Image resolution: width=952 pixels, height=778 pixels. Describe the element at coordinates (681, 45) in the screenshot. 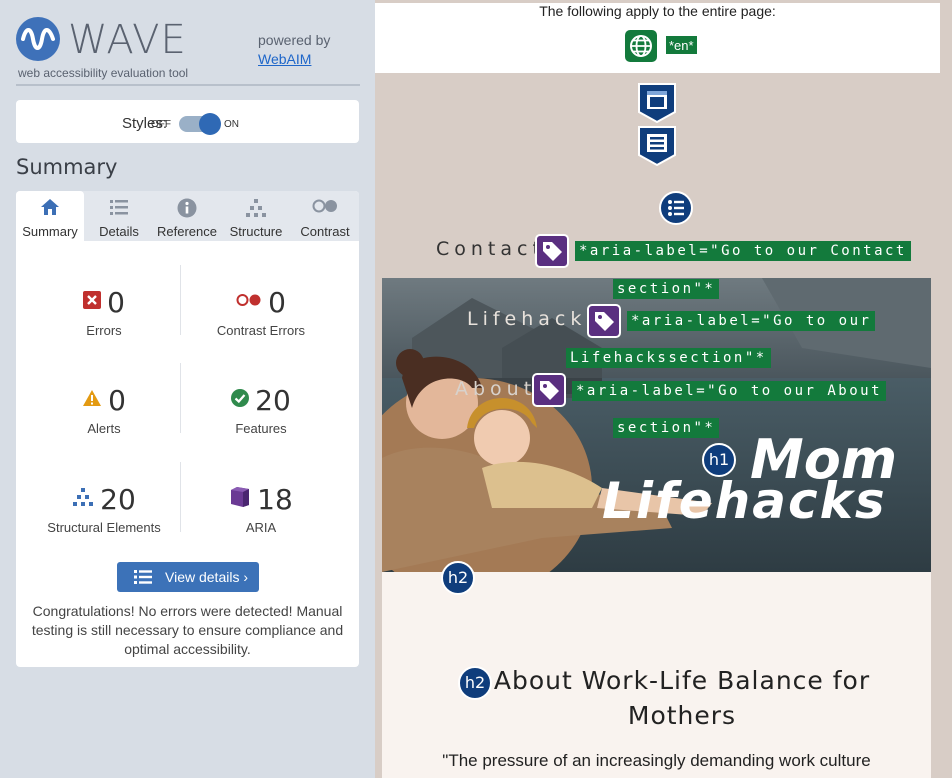

I see `language-flag: *en*` at that location.